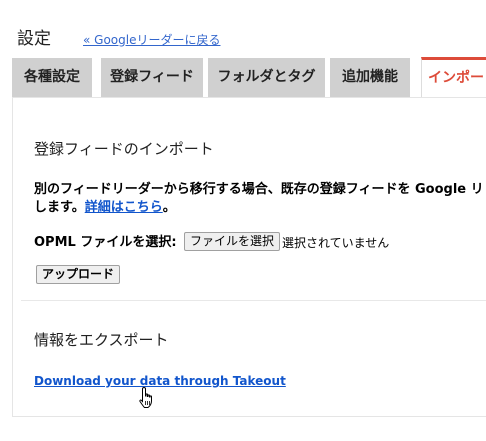  I want to click on import-description-line1: 別のフィードリーダーから移行する場合、既存の登録フィードを Google リ, so click(259, 189).